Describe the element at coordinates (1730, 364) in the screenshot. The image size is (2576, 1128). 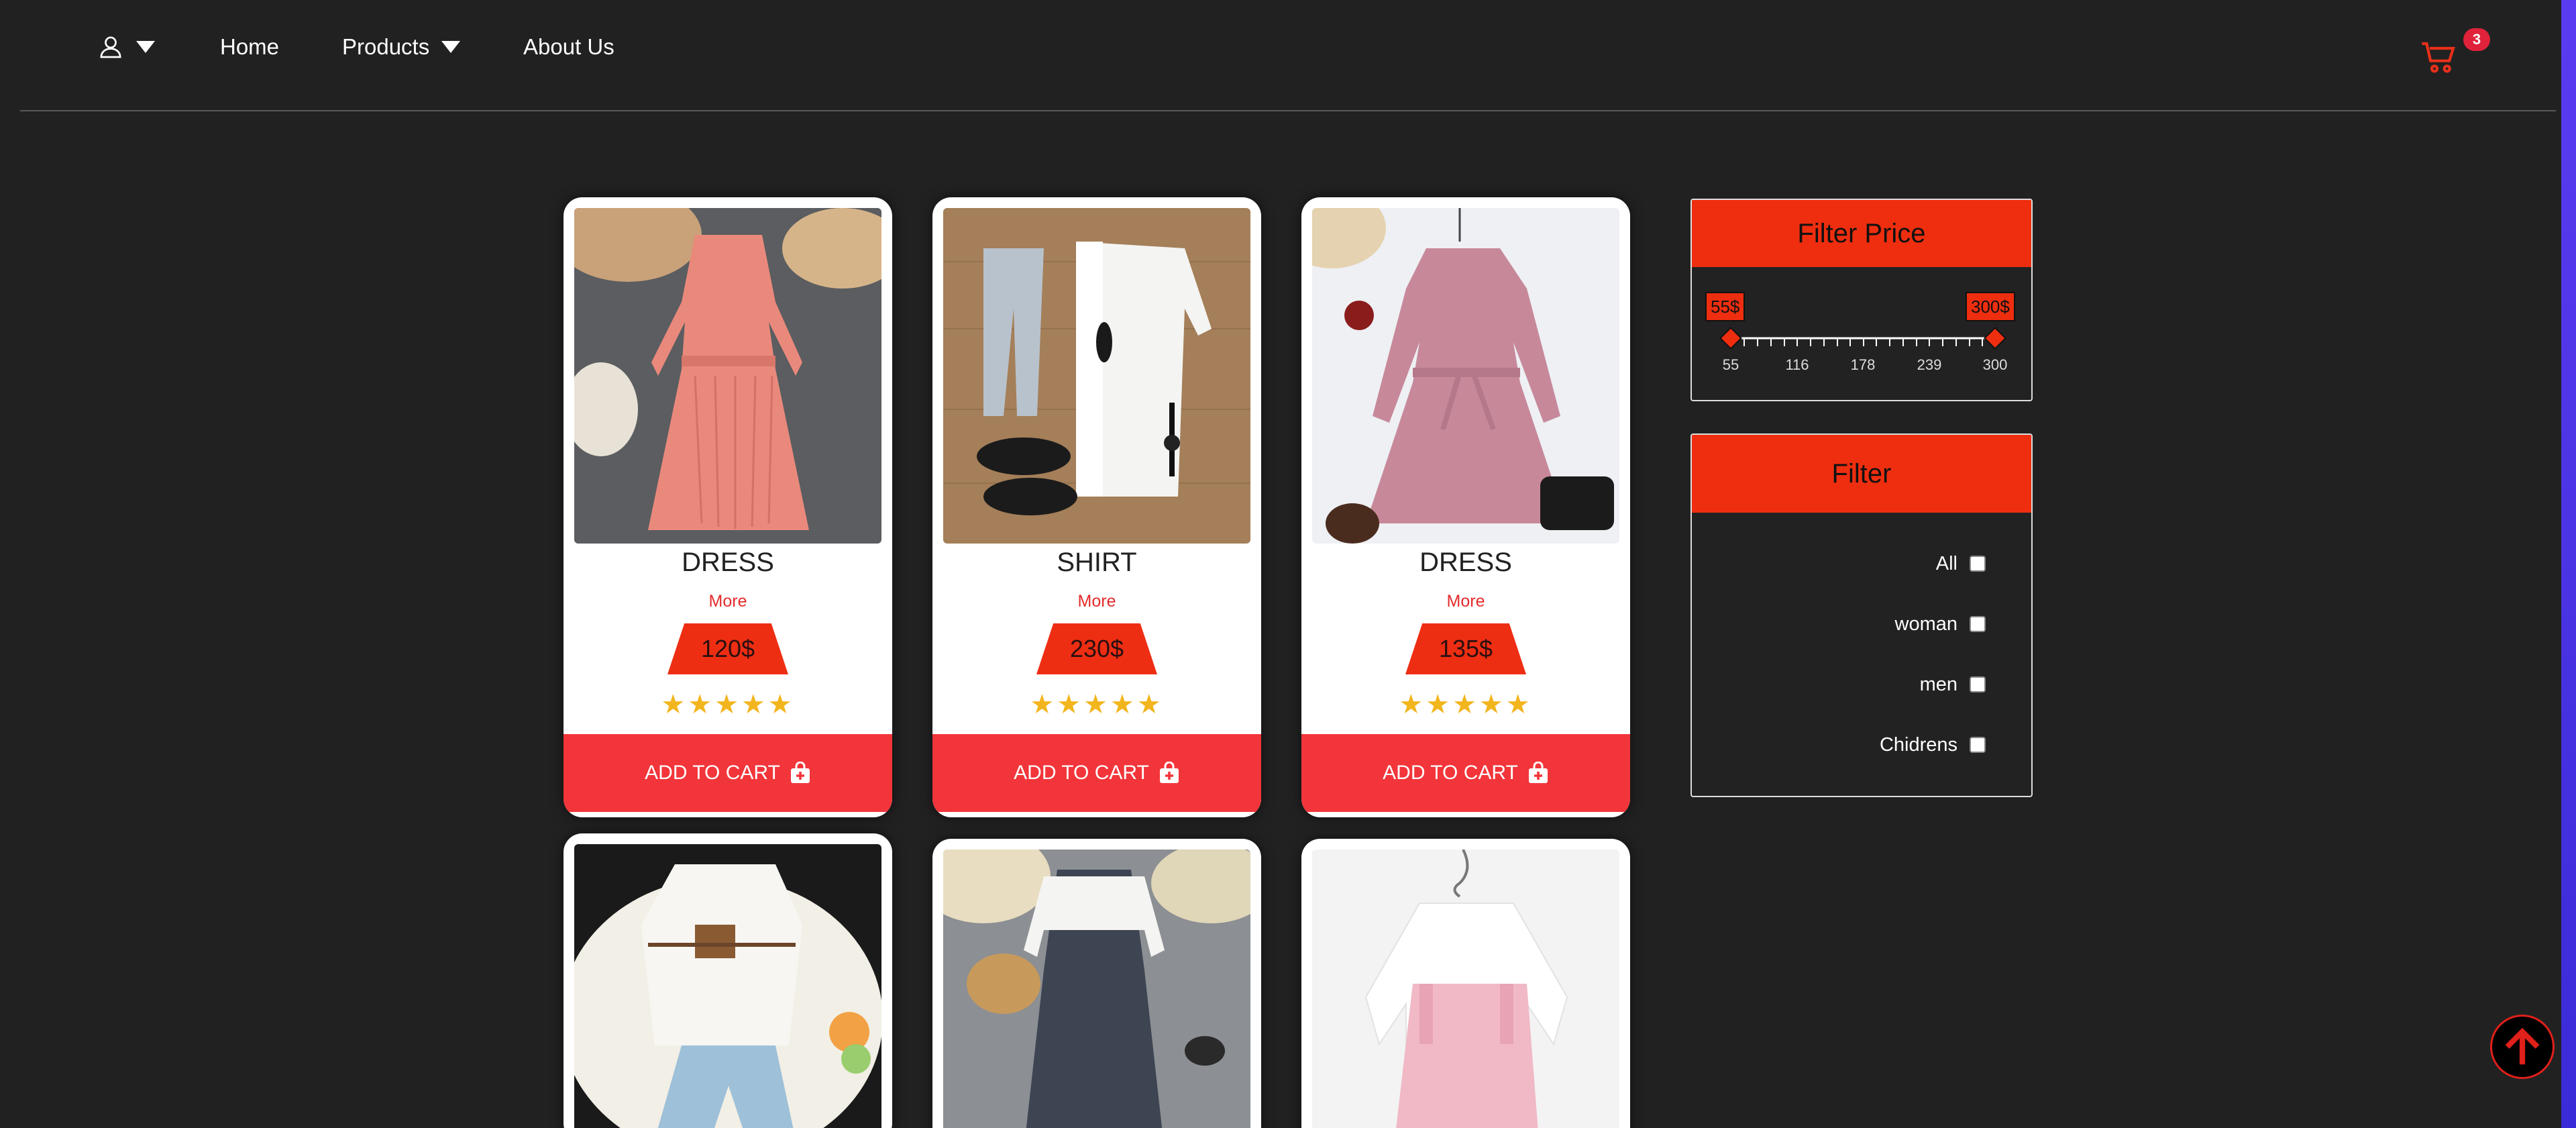
I see `tick-label: 55` at that location.